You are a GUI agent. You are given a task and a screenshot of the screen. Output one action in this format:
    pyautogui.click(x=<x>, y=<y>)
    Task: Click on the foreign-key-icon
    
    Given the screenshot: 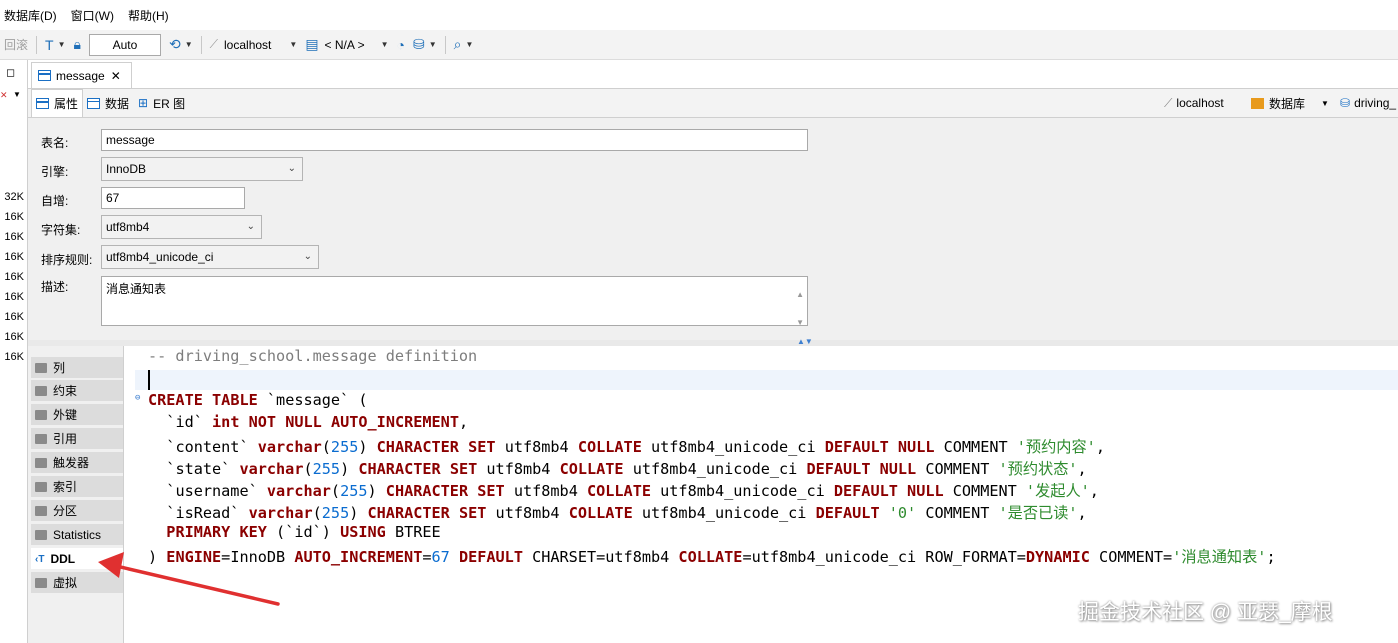 What is the action you would take?
    pyautogui.click(x=41, y=414)
    